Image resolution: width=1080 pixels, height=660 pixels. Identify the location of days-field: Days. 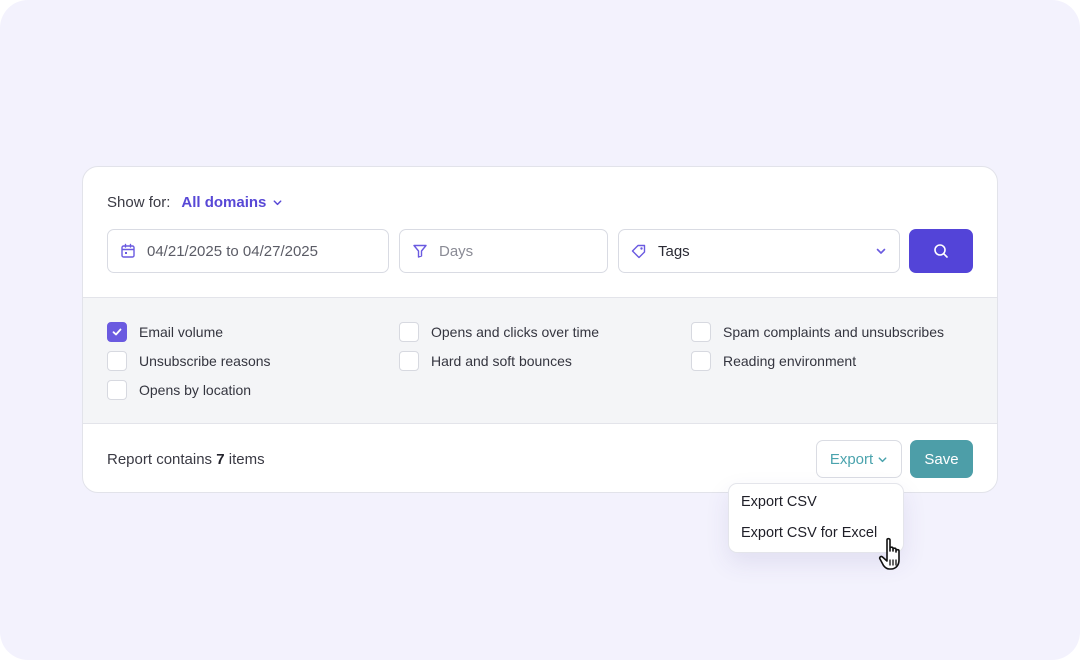
(503, 251).